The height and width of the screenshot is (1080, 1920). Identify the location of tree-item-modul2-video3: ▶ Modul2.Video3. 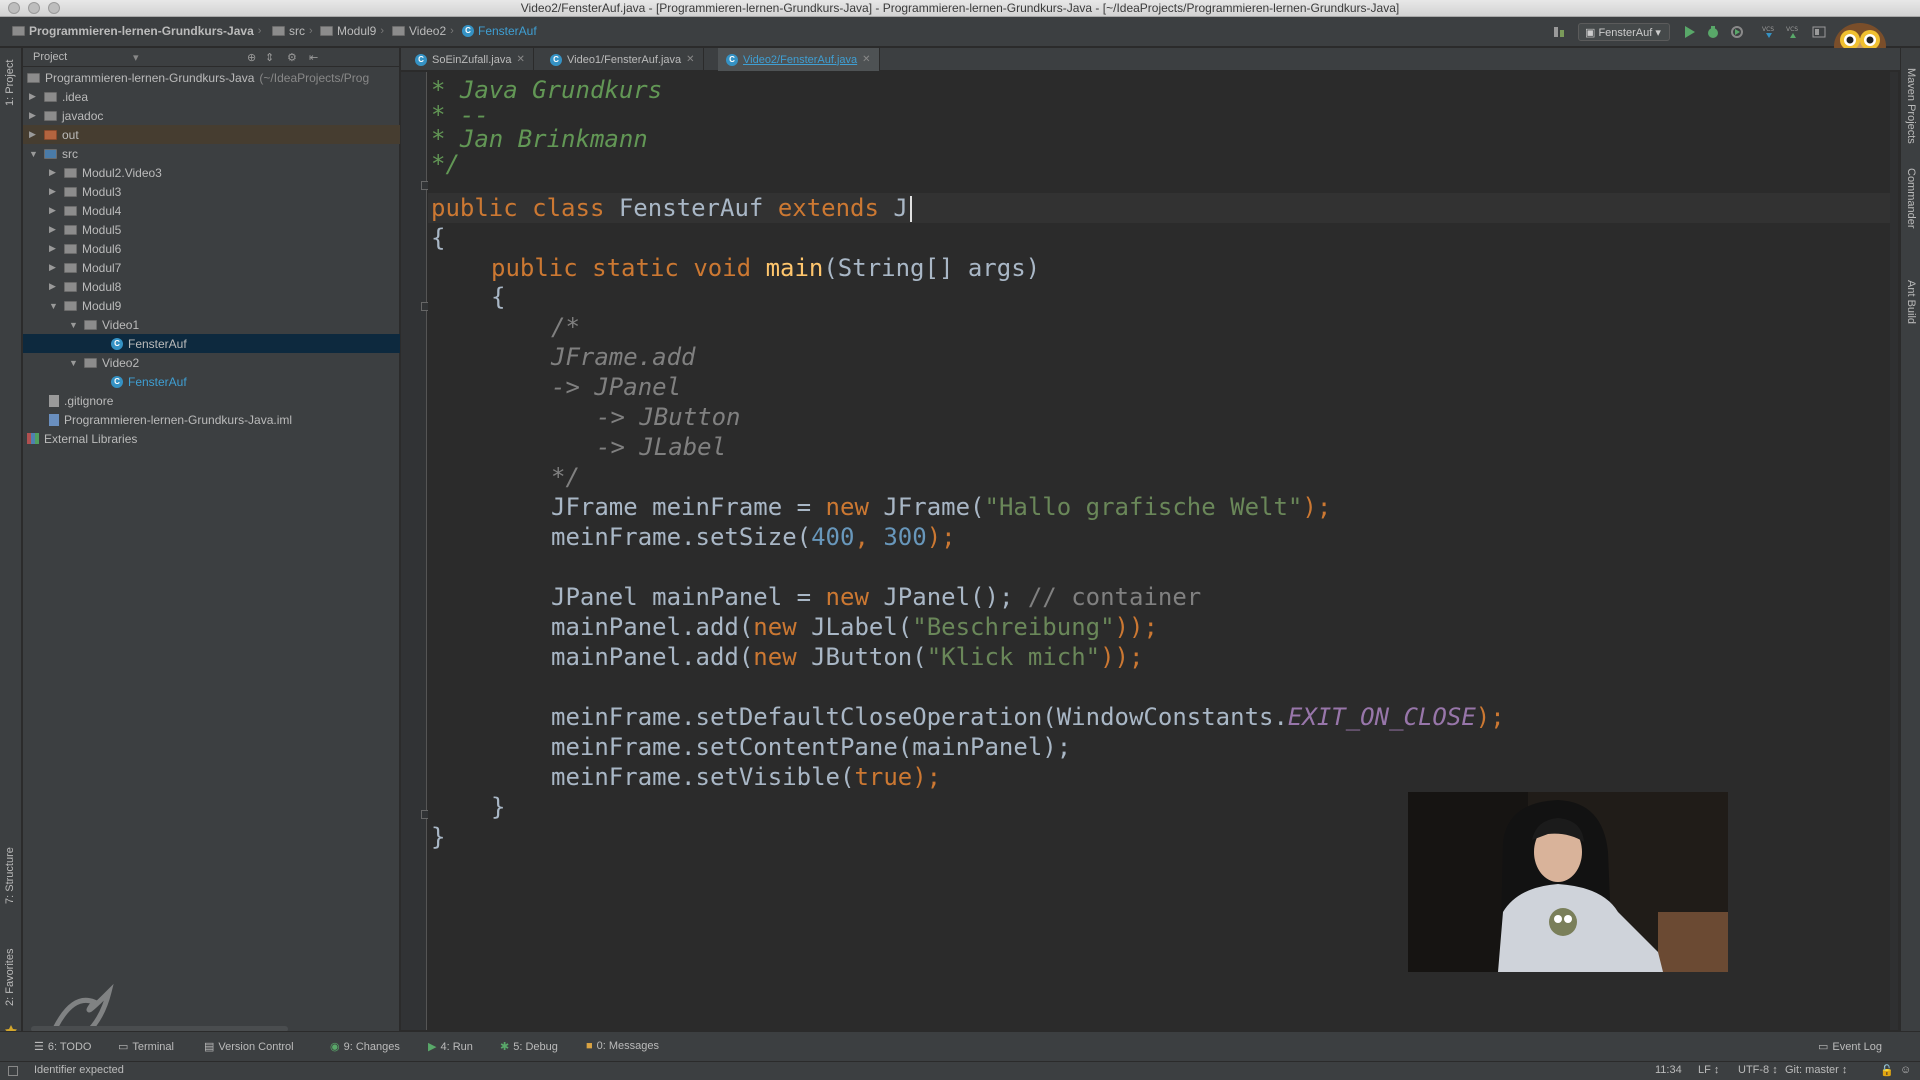
(211, 172).